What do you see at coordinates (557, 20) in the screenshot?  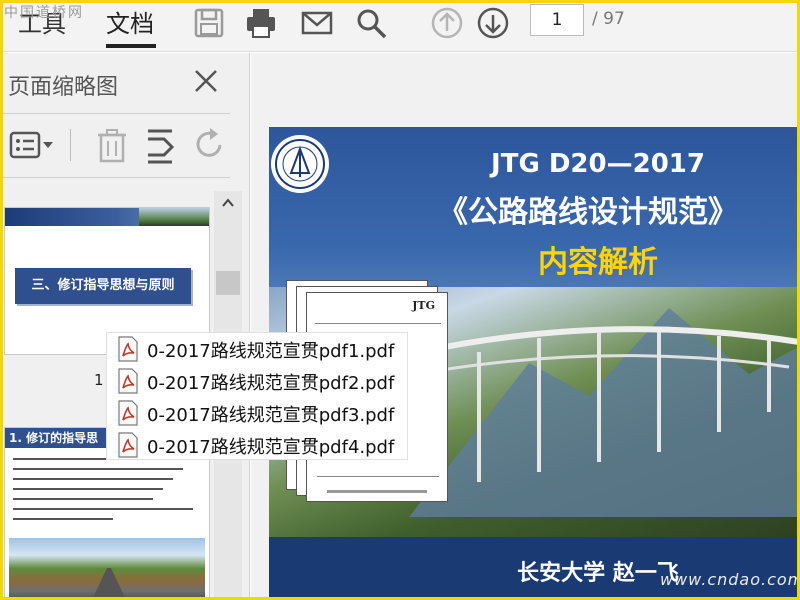 I see `page-number-input: 1` at bounding box center [557, 20].